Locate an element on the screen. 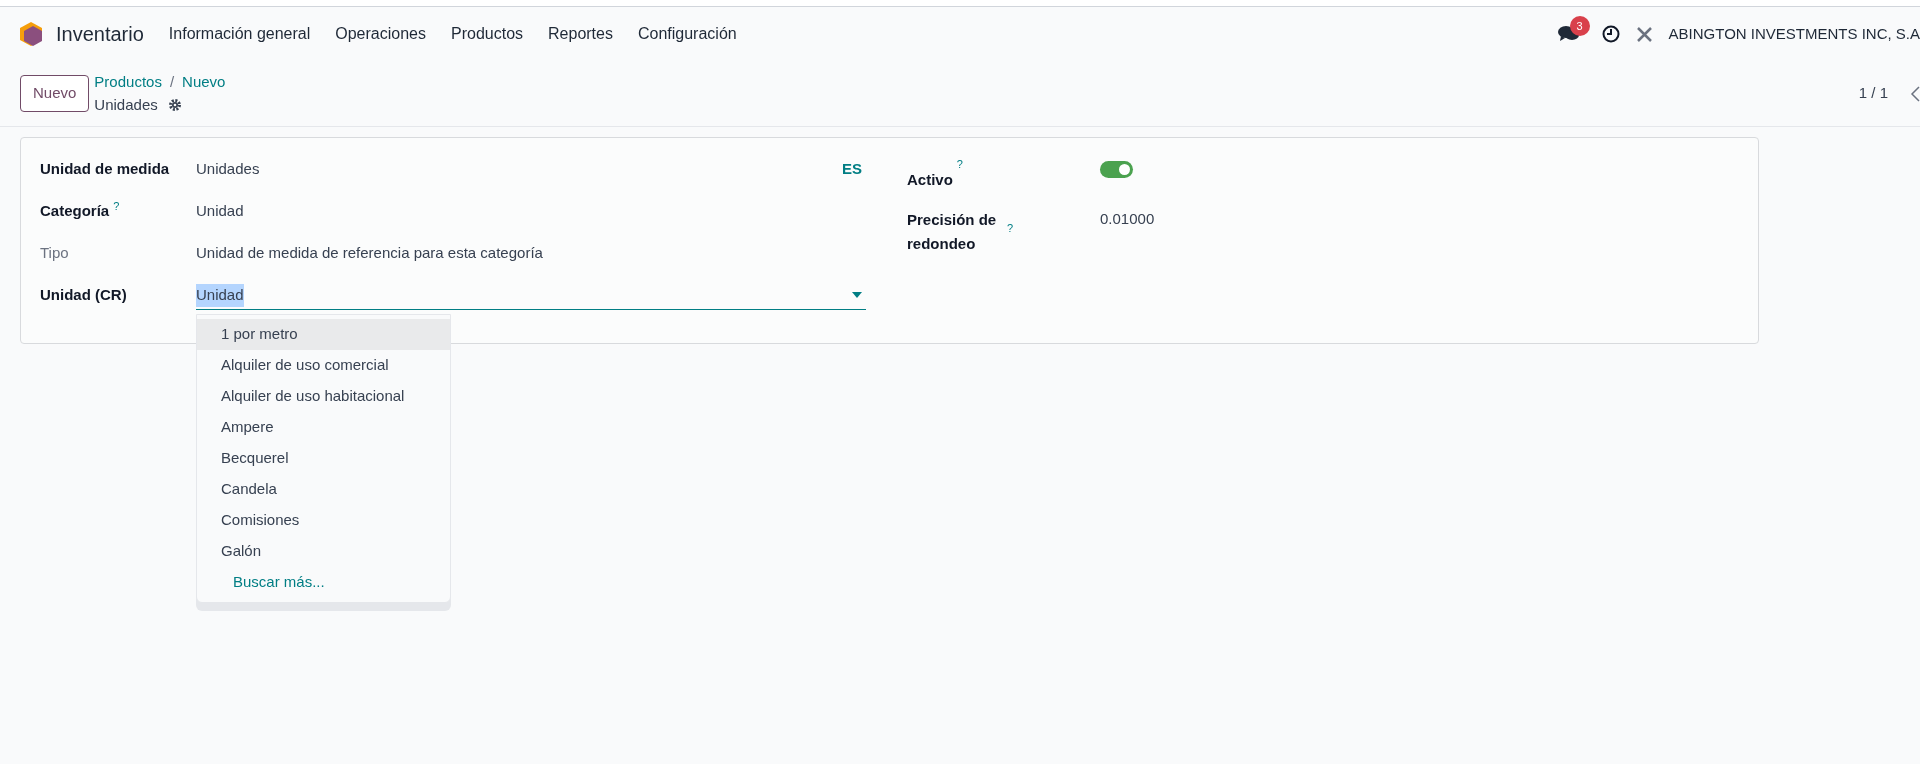 The image size is (1920, 764). record-title: Unidades is located at coordinates (126, 104).